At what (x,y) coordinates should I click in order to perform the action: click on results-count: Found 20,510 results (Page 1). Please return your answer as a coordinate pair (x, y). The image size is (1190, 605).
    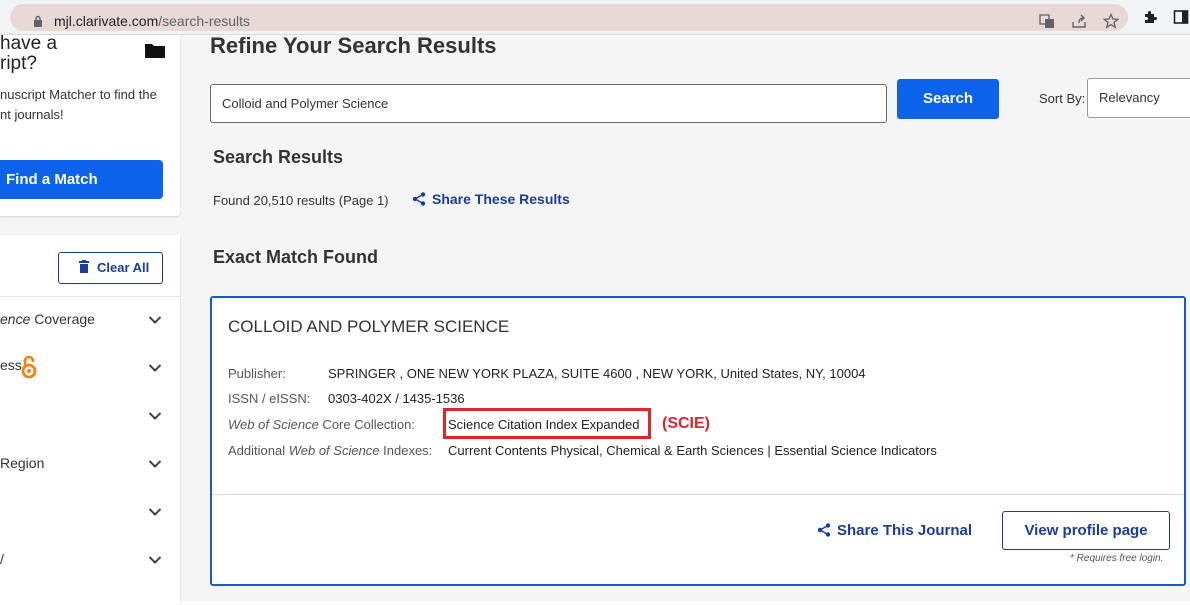
    Looking at the image, I should click on (301, 200).